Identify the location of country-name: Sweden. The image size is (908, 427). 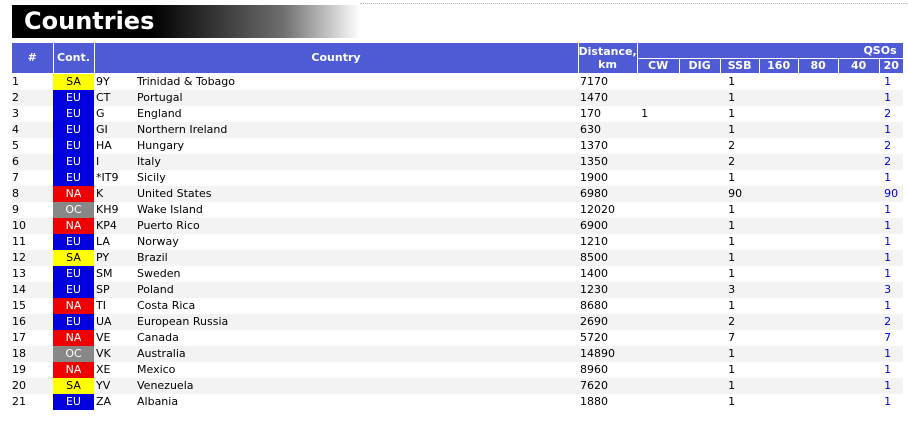
(159, 273).